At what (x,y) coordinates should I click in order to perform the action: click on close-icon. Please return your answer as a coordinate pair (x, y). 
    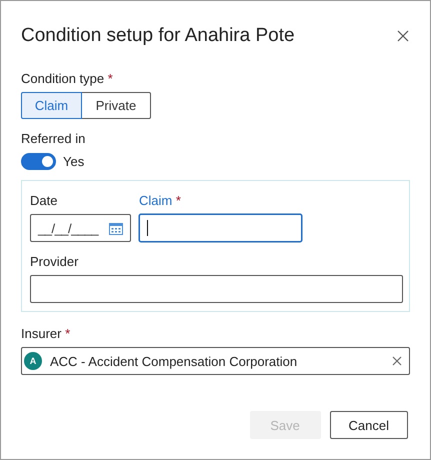
    Looking at the image, I should click on (403, 36).